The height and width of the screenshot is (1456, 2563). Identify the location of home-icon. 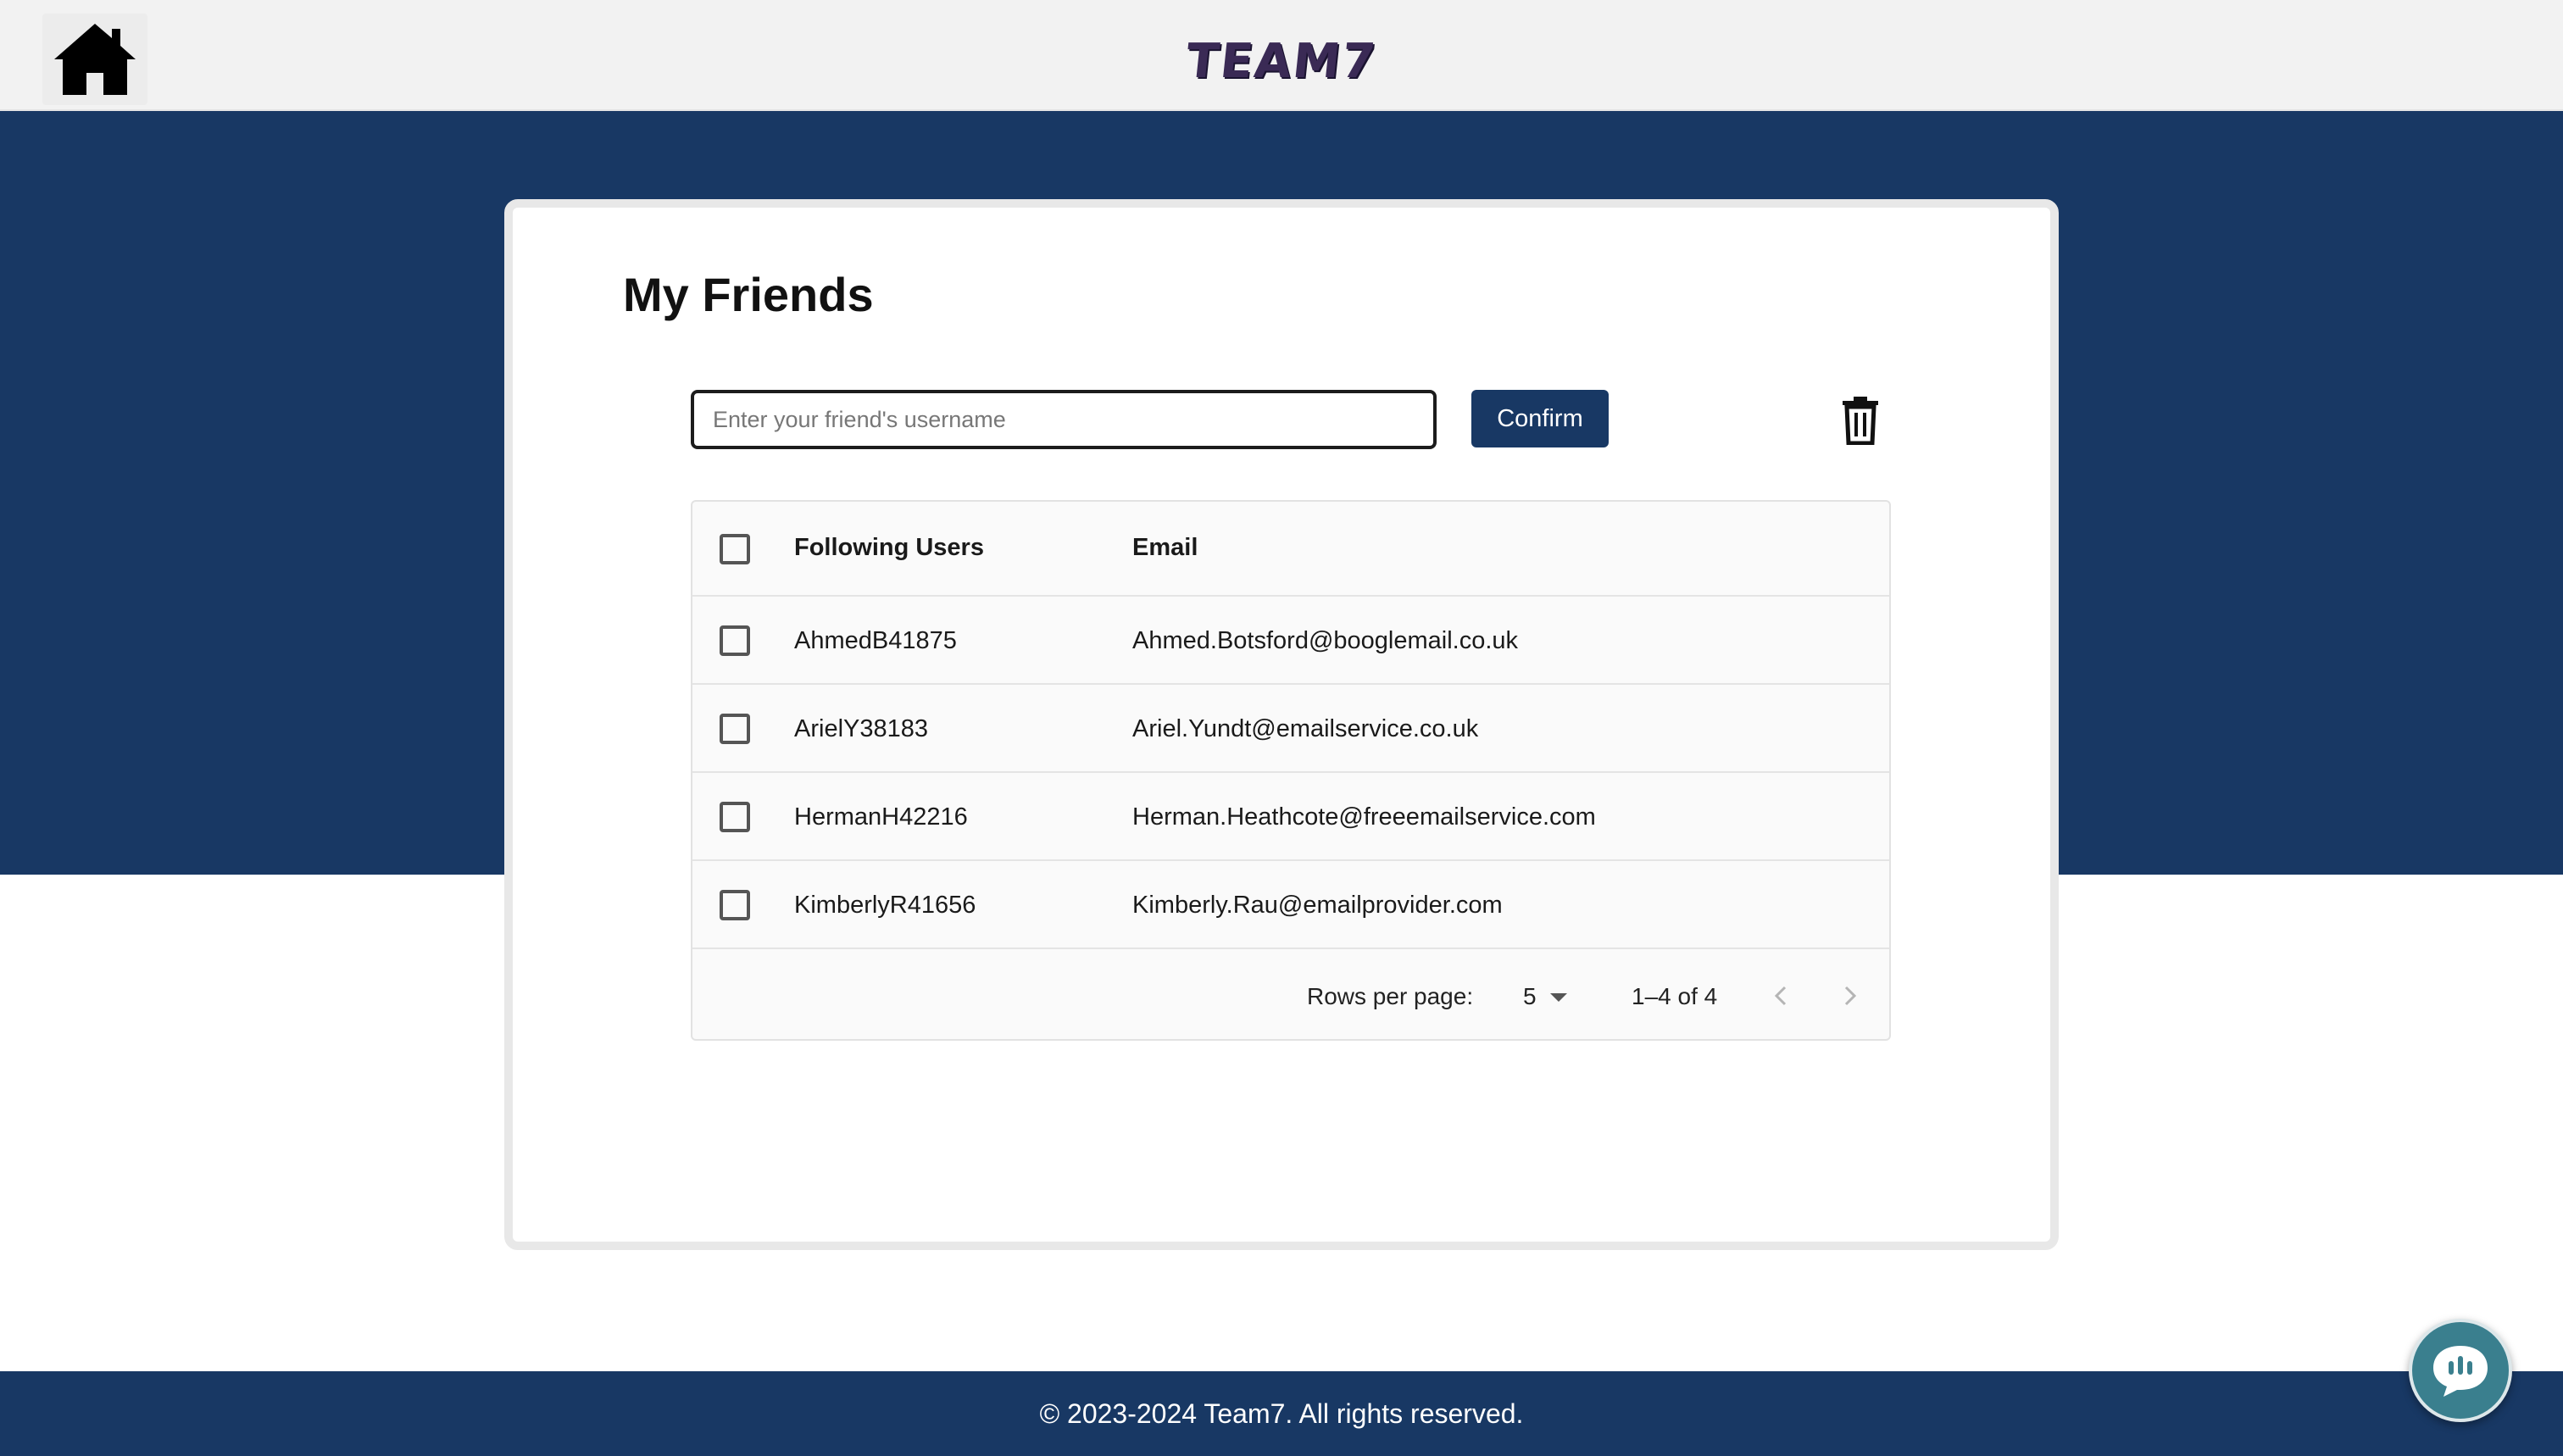
(95, 60).